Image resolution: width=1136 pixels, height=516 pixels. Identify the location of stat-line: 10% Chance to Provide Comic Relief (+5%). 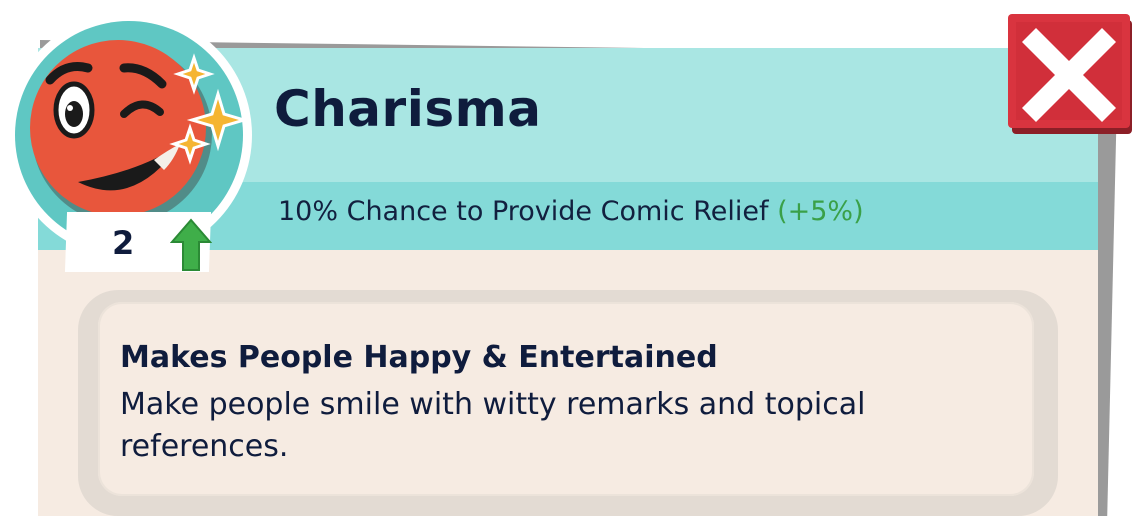
(571, 211).